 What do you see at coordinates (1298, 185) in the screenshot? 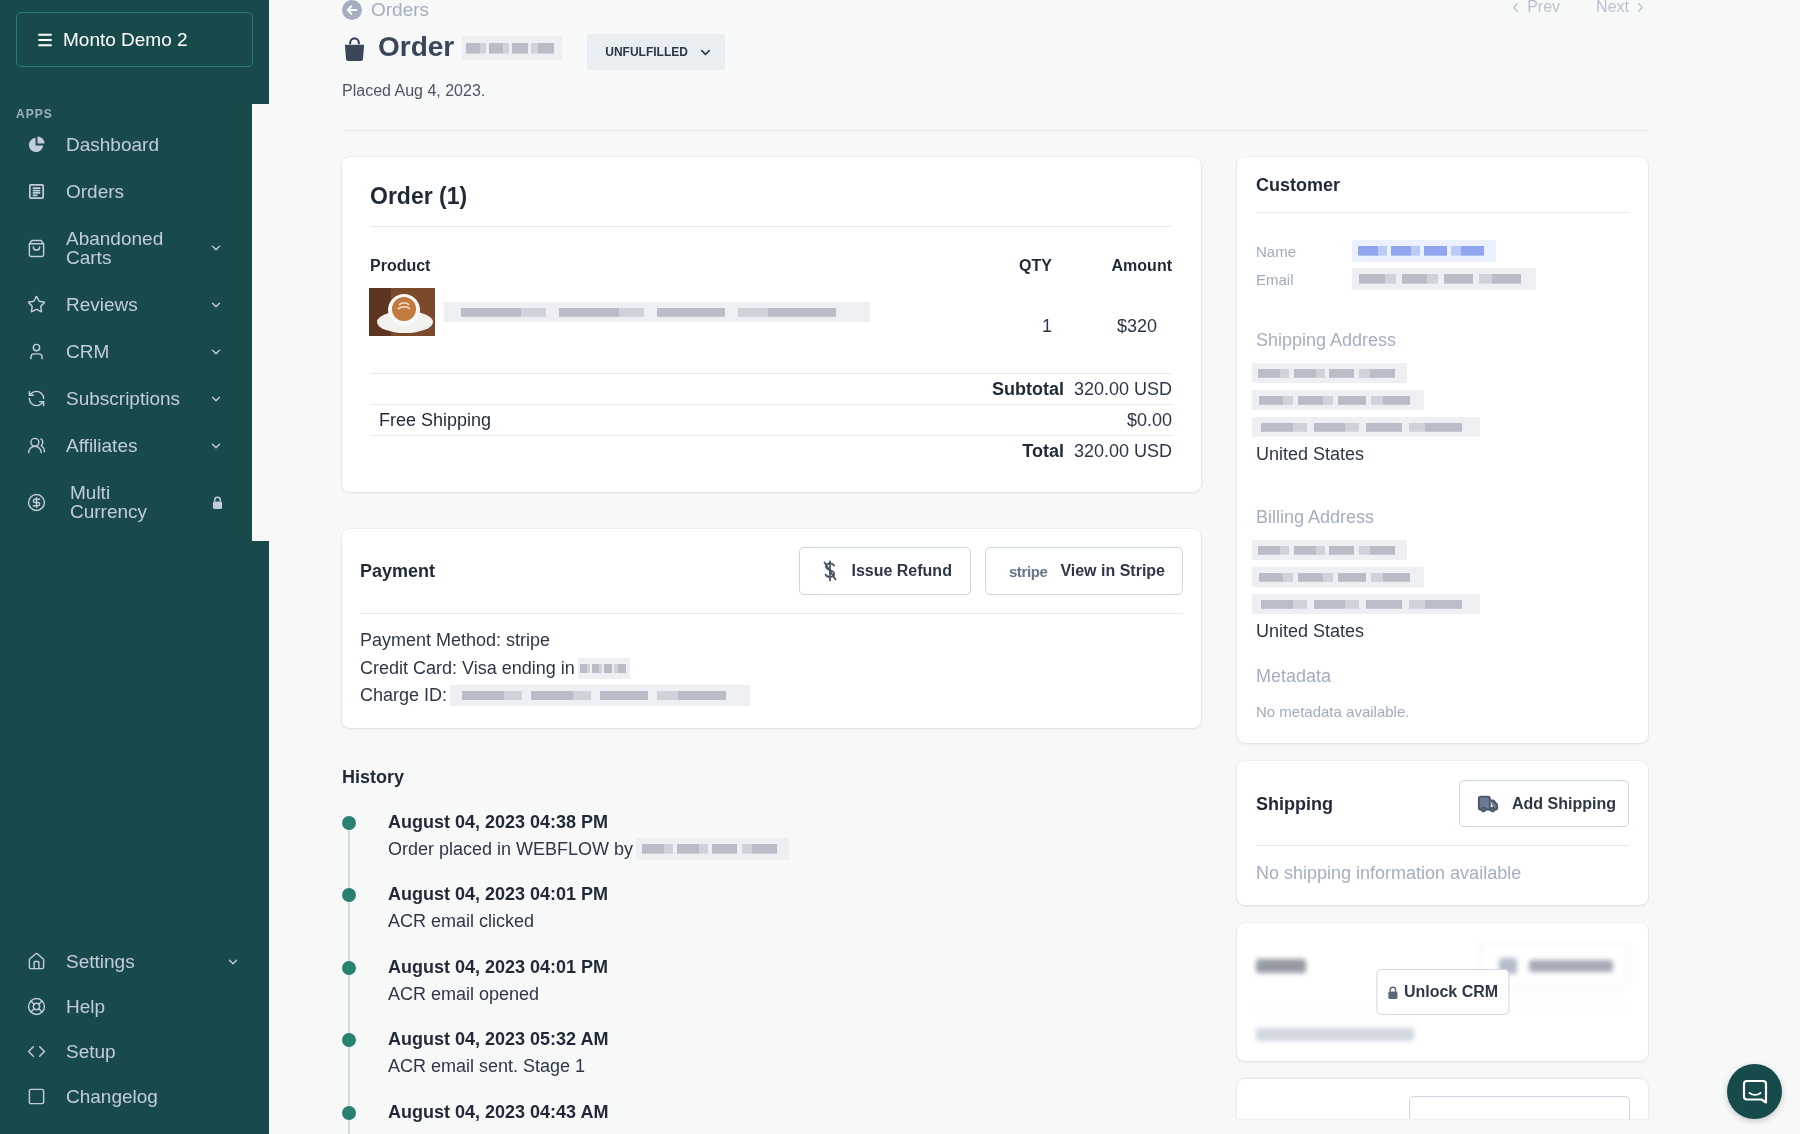
I see `card-title: Customer` at bounding box center [1298, 185].